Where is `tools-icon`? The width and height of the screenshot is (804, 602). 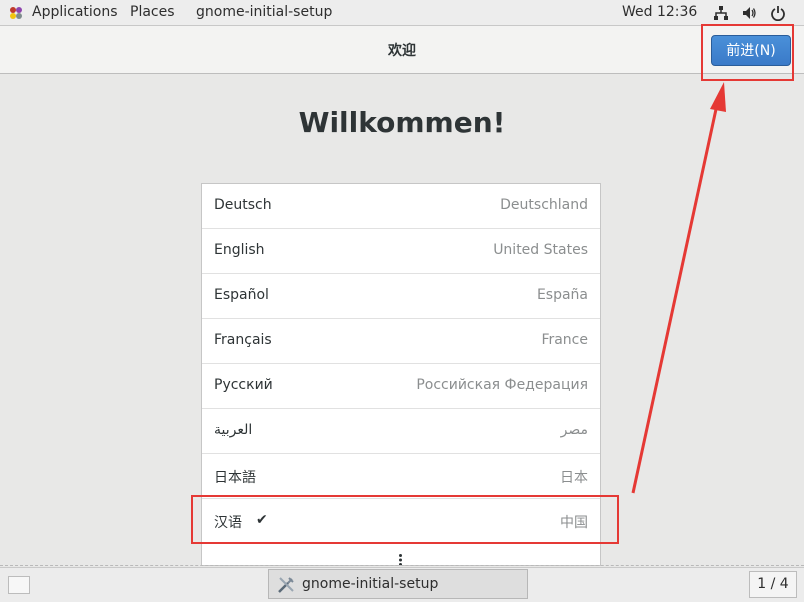 tools-icon is located at coordinates (286, 585).